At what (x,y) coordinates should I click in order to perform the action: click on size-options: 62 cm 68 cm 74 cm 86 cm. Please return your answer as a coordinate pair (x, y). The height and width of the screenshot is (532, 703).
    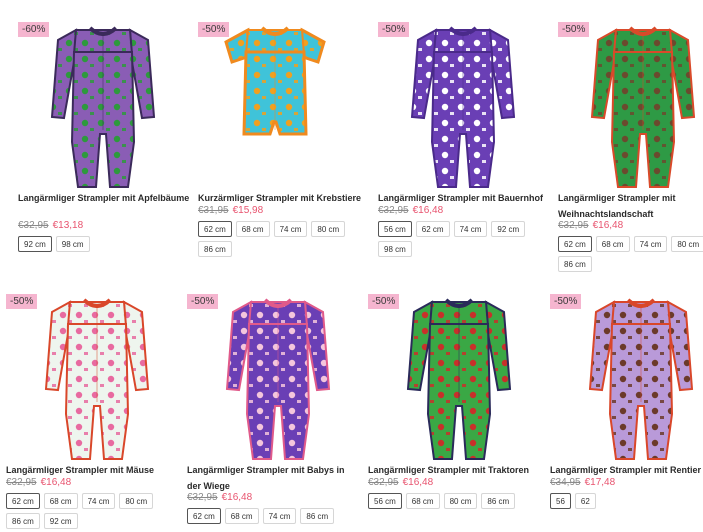
    Looking at the image, I should click on (274, 516).